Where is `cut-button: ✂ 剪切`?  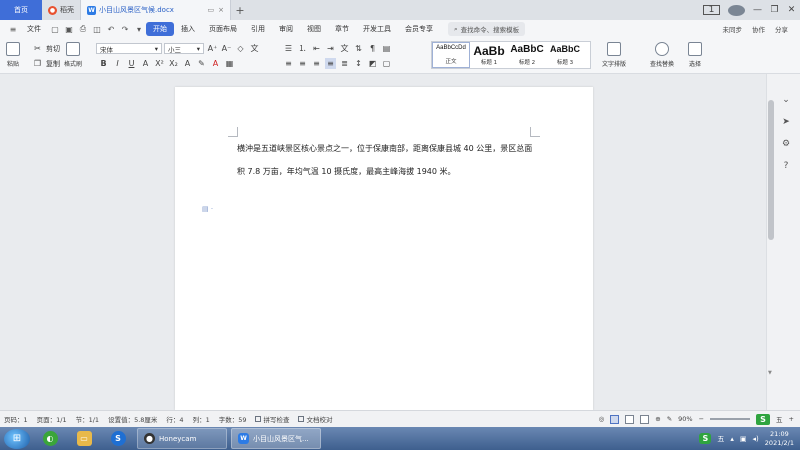 cut-button: ✂ 剪切 is located at coordinates (46, 48).